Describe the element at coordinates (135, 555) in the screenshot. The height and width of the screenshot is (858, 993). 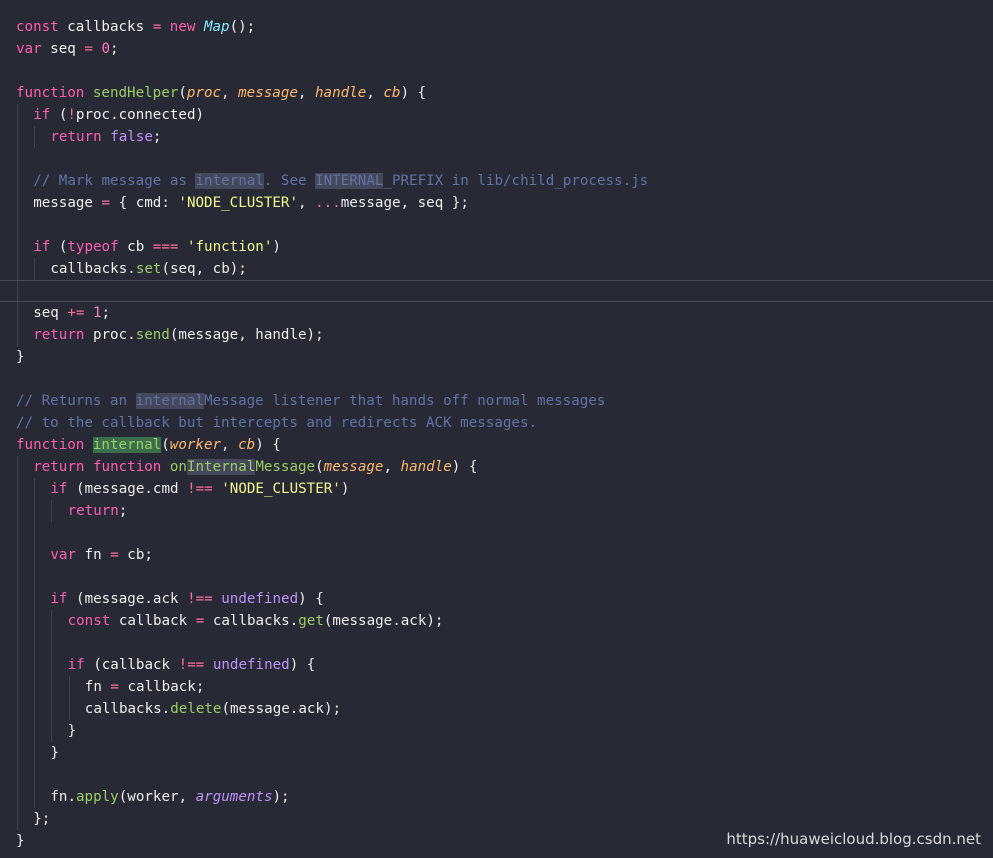
I see `code-token-plain: cb;` at that location.